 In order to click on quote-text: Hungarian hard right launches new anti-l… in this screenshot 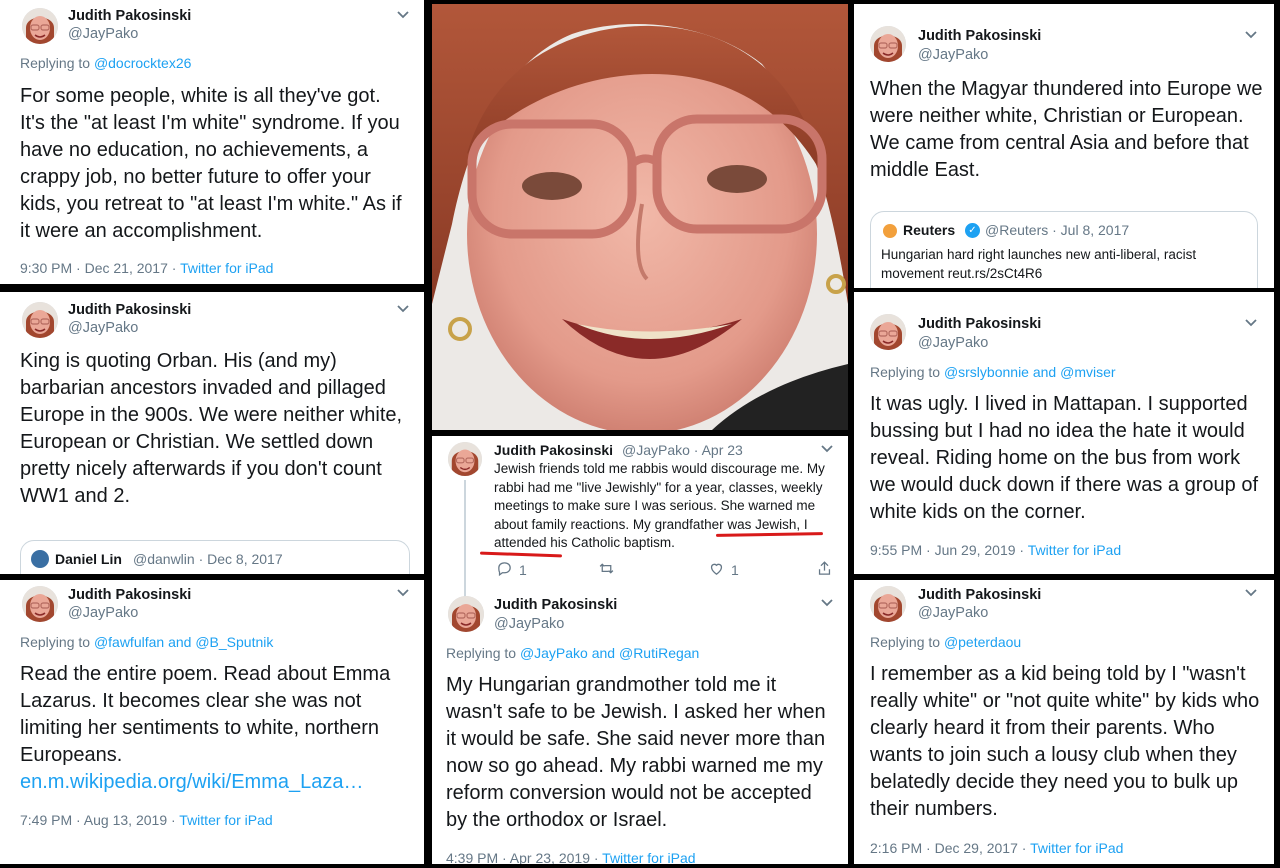, I will do `click(1039, 264)`.